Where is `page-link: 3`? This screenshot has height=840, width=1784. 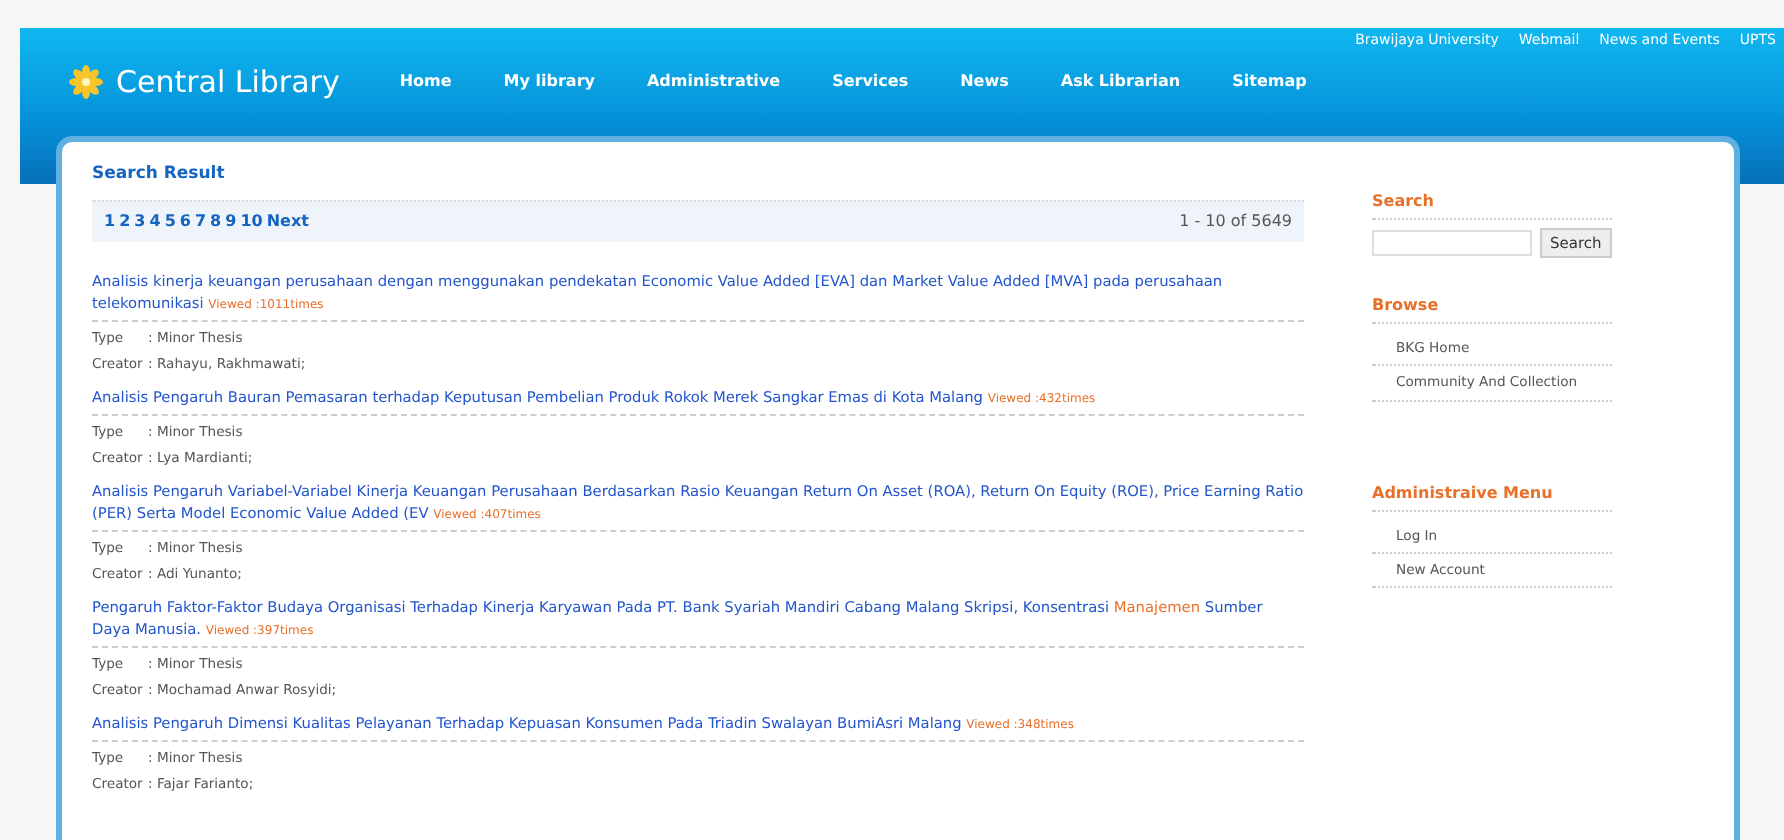 page-link: 3 is located at coordinates (140, 220).